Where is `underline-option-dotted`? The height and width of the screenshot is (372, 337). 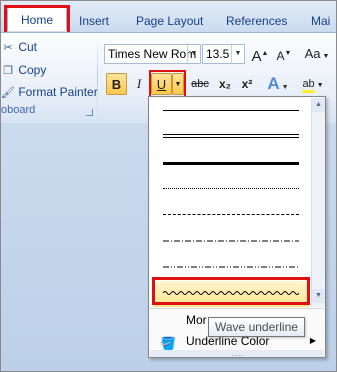 underline-option-dotted is located at coordinates (231, 189).